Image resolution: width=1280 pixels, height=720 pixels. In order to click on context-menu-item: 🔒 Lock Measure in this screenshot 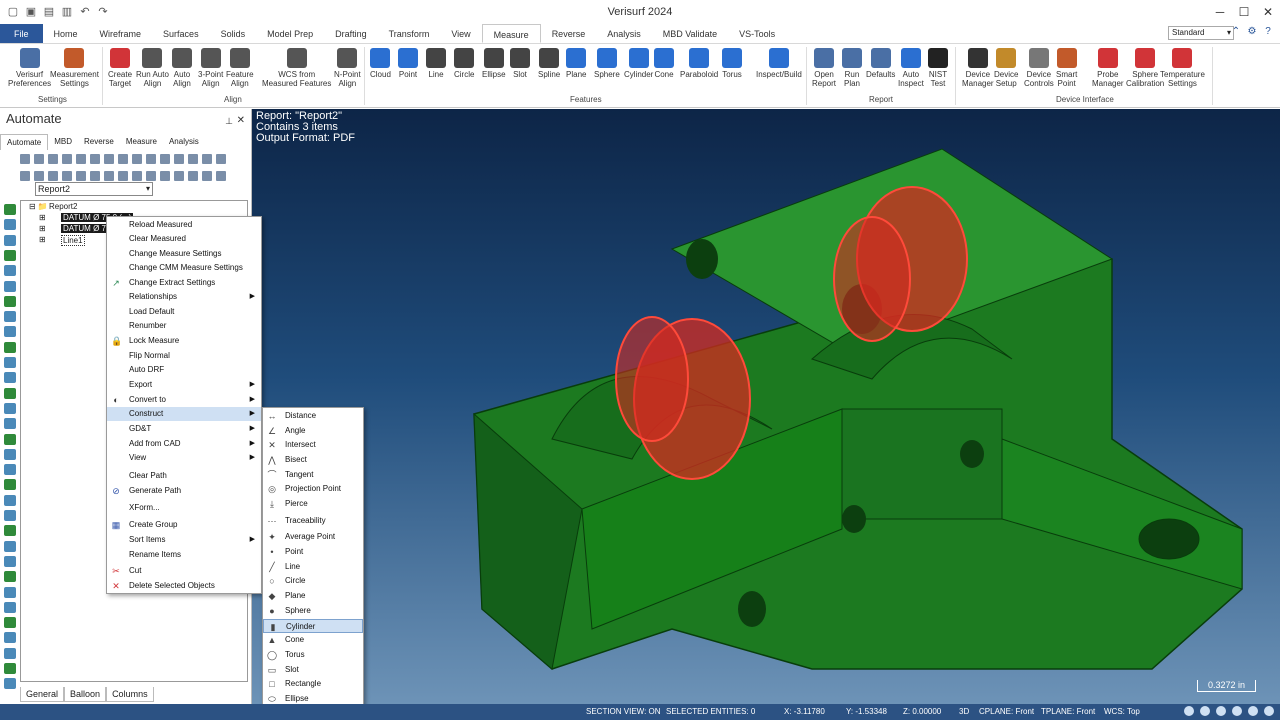, I will do `click(184, 341)`.